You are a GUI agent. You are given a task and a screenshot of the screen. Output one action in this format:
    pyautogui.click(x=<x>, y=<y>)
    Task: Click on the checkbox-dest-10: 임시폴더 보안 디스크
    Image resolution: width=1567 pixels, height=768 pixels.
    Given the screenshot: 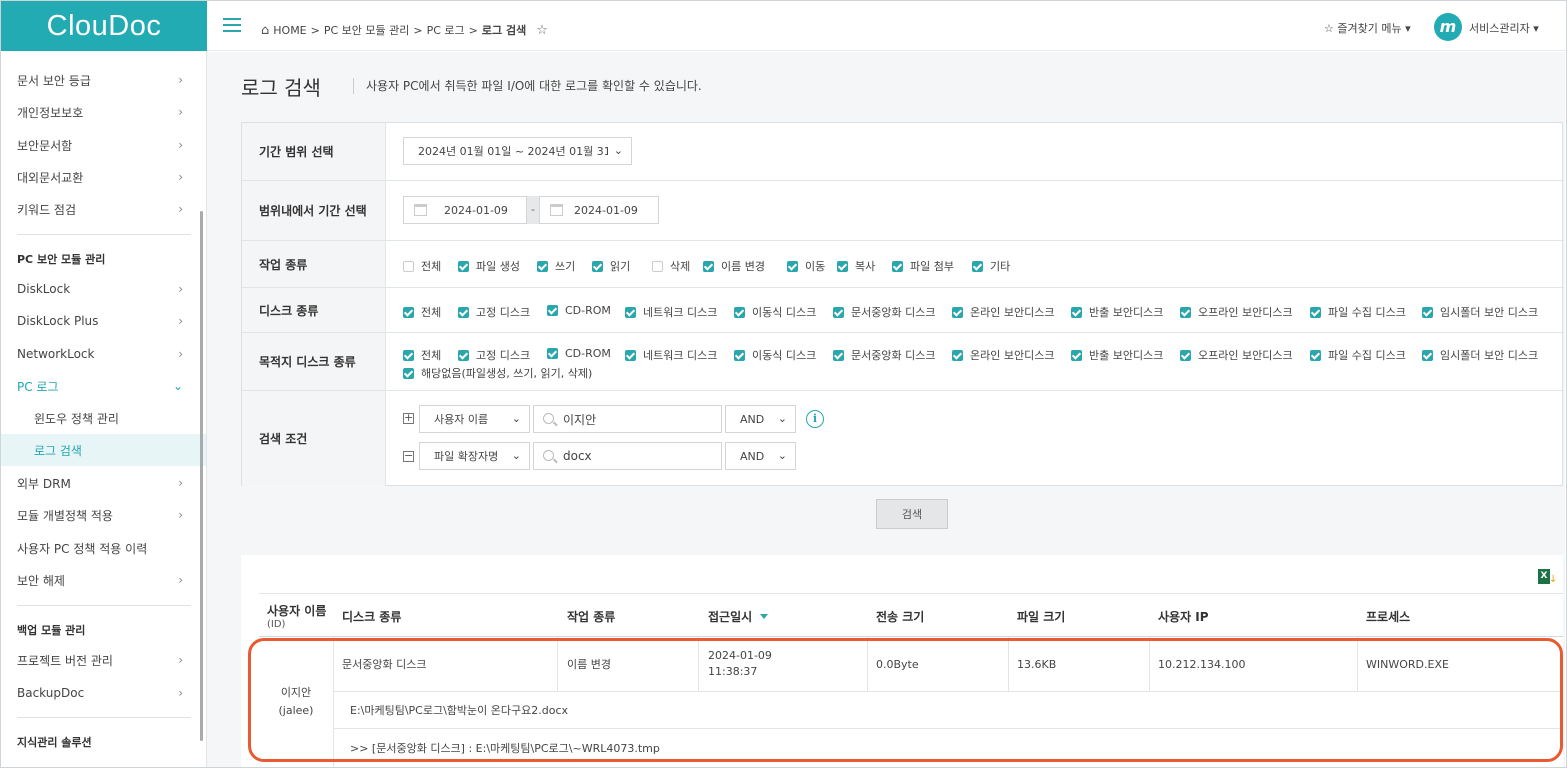 What is the action you would take?
    pyautogui.click(x=1480, y=355)
    